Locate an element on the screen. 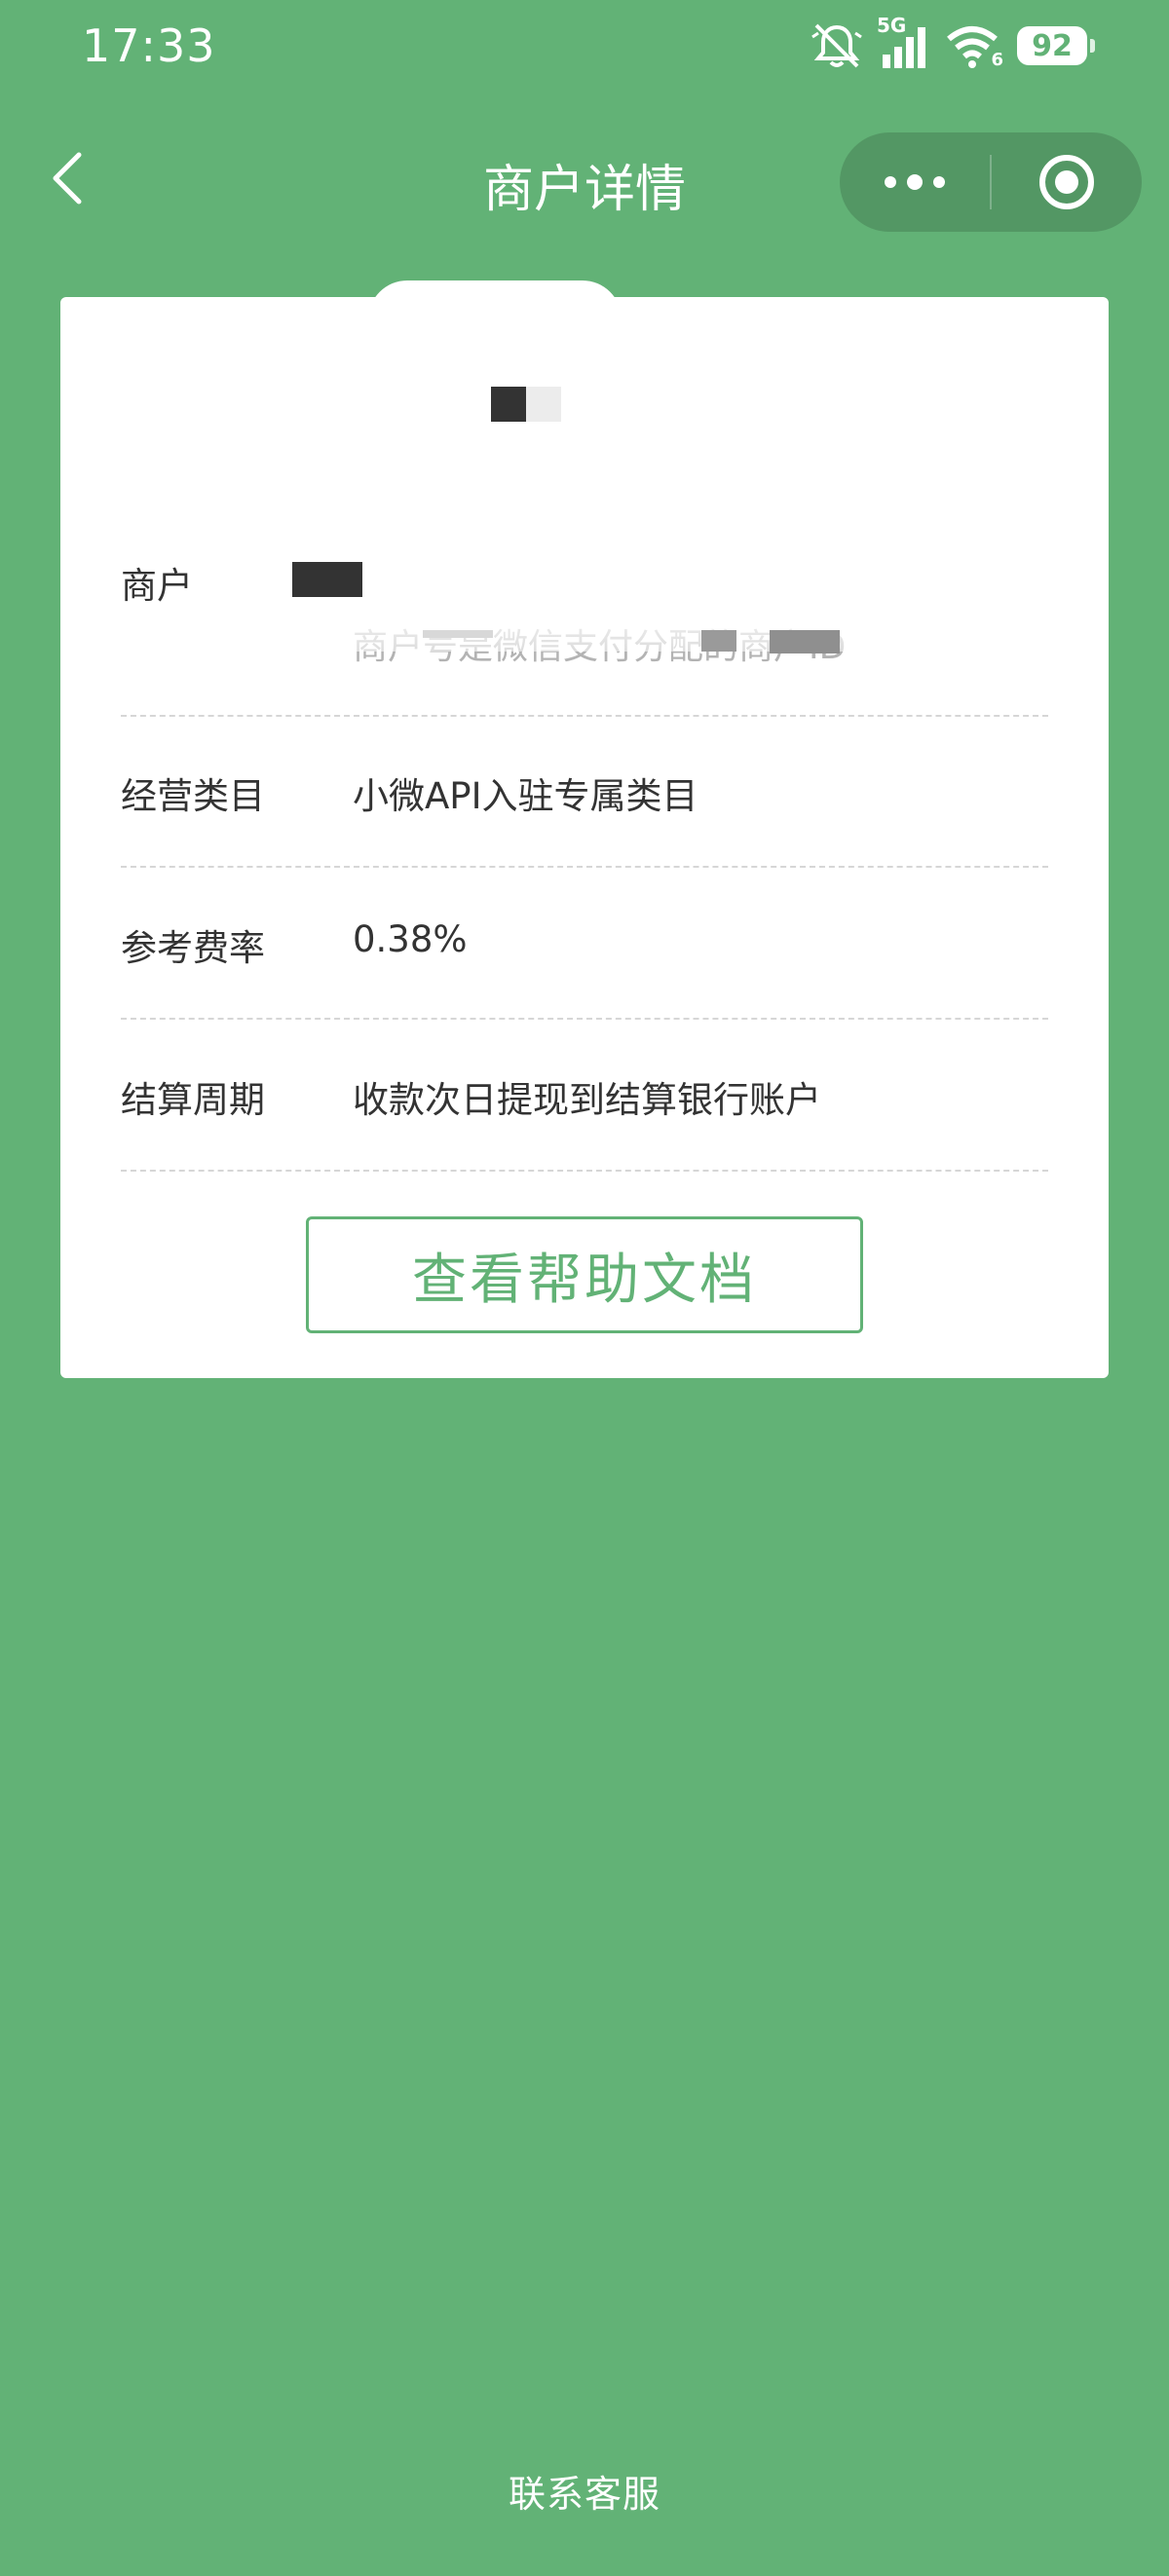 The width and height of the screenshot is (1169, 2576). settlement-label: 结算周期 is located at coordinates (193, 1100).